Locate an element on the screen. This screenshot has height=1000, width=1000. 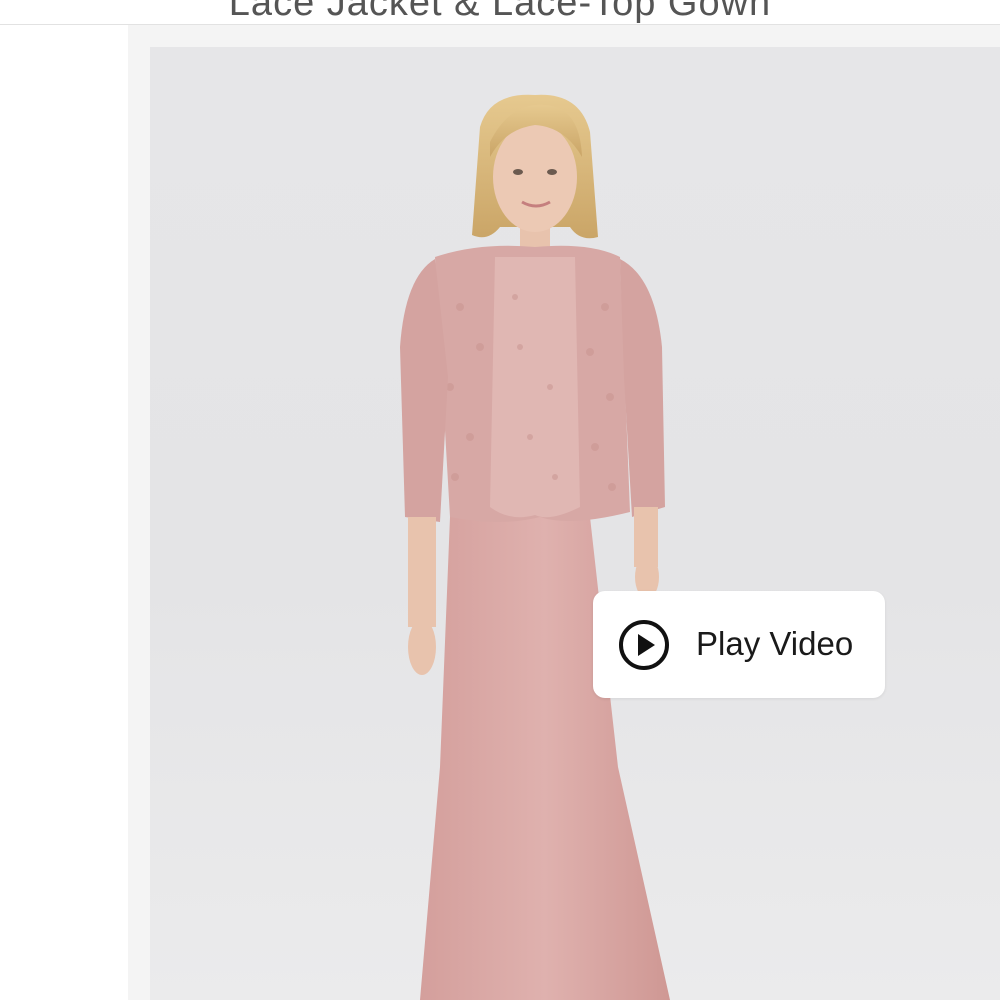
gallery-gutter is located at coordinates (139, 512).